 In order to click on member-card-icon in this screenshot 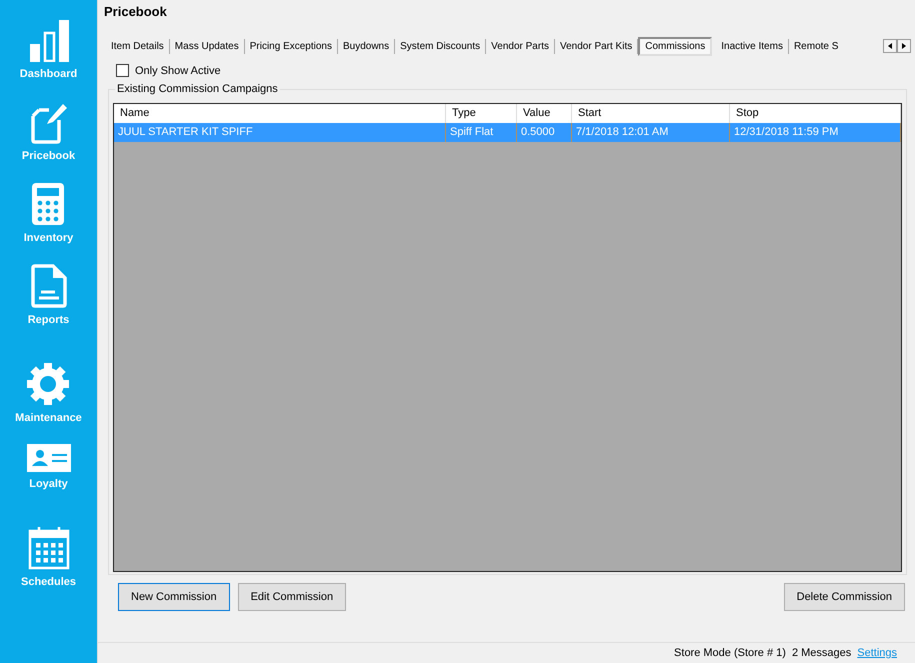, I will do `click(48, 458)`.